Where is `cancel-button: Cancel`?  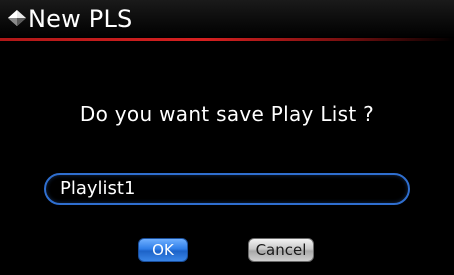 cancel-button: Cancel is located at coordinates (281, 250).